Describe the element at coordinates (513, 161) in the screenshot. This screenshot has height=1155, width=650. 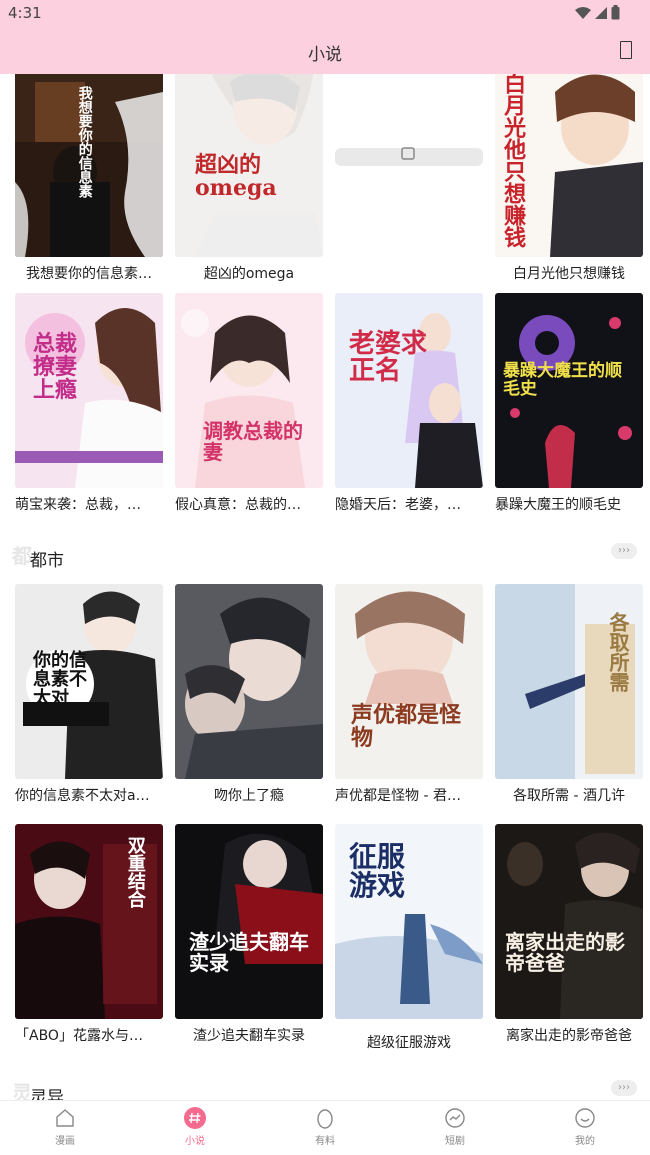
I see `cover-text: 白月光他只想赚钱` at that location.